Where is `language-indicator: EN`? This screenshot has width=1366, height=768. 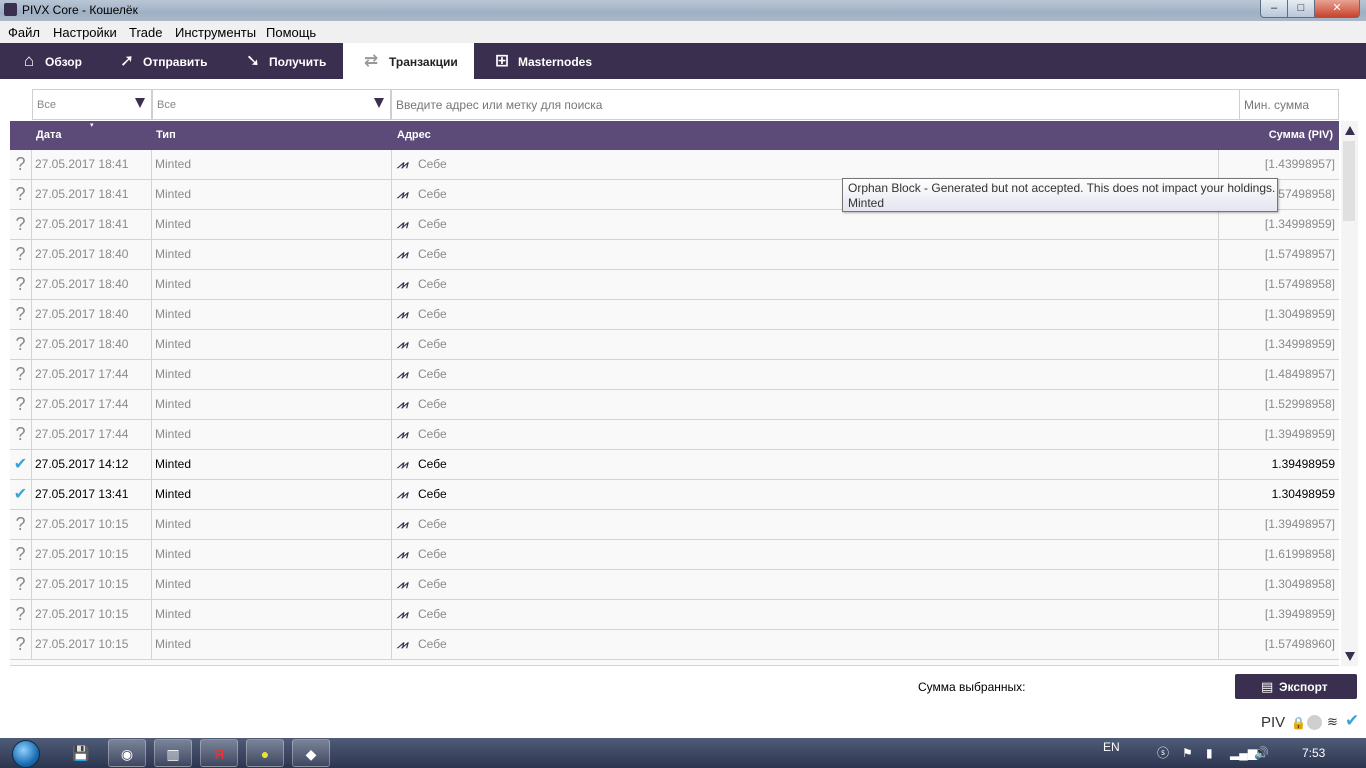 language-indicator: EN is located at coordinates (1111, 747).